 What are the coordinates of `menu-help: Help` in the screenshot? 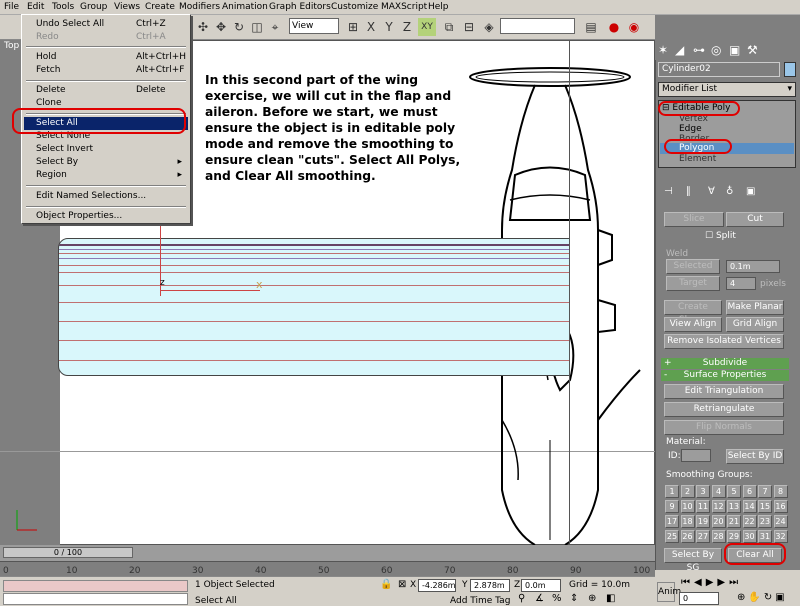 It's located at (438, 7).